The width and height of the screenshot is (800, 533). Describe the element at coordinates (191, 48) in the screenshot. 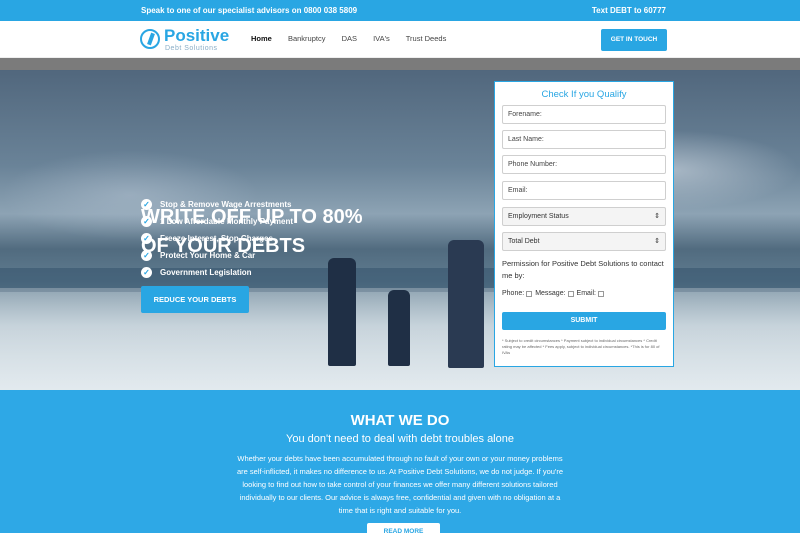

I see `logo-subtitle: Debt Solutions` at that location.